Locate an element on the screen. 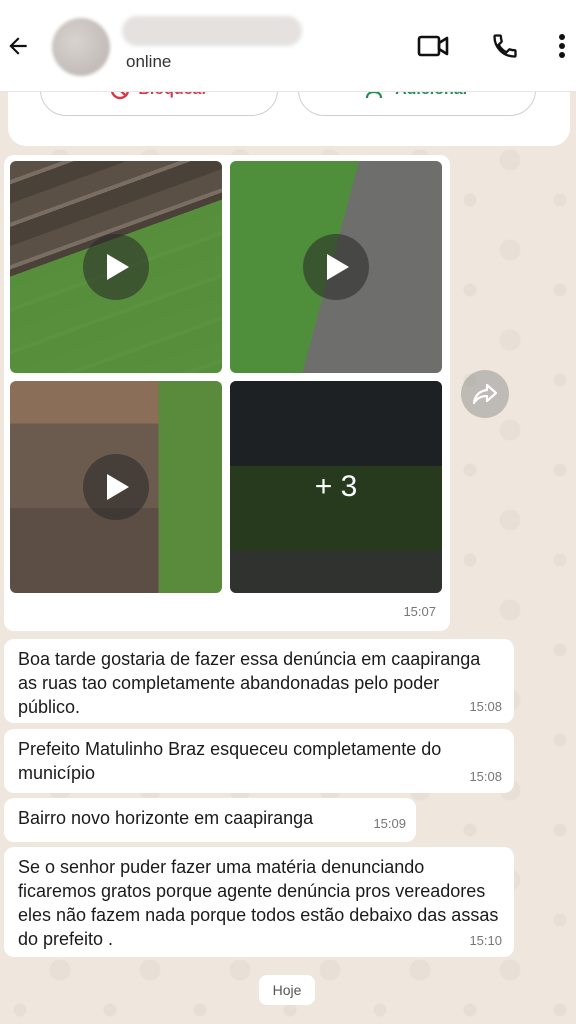  contact-avatar is located at coordinates (81, 47).